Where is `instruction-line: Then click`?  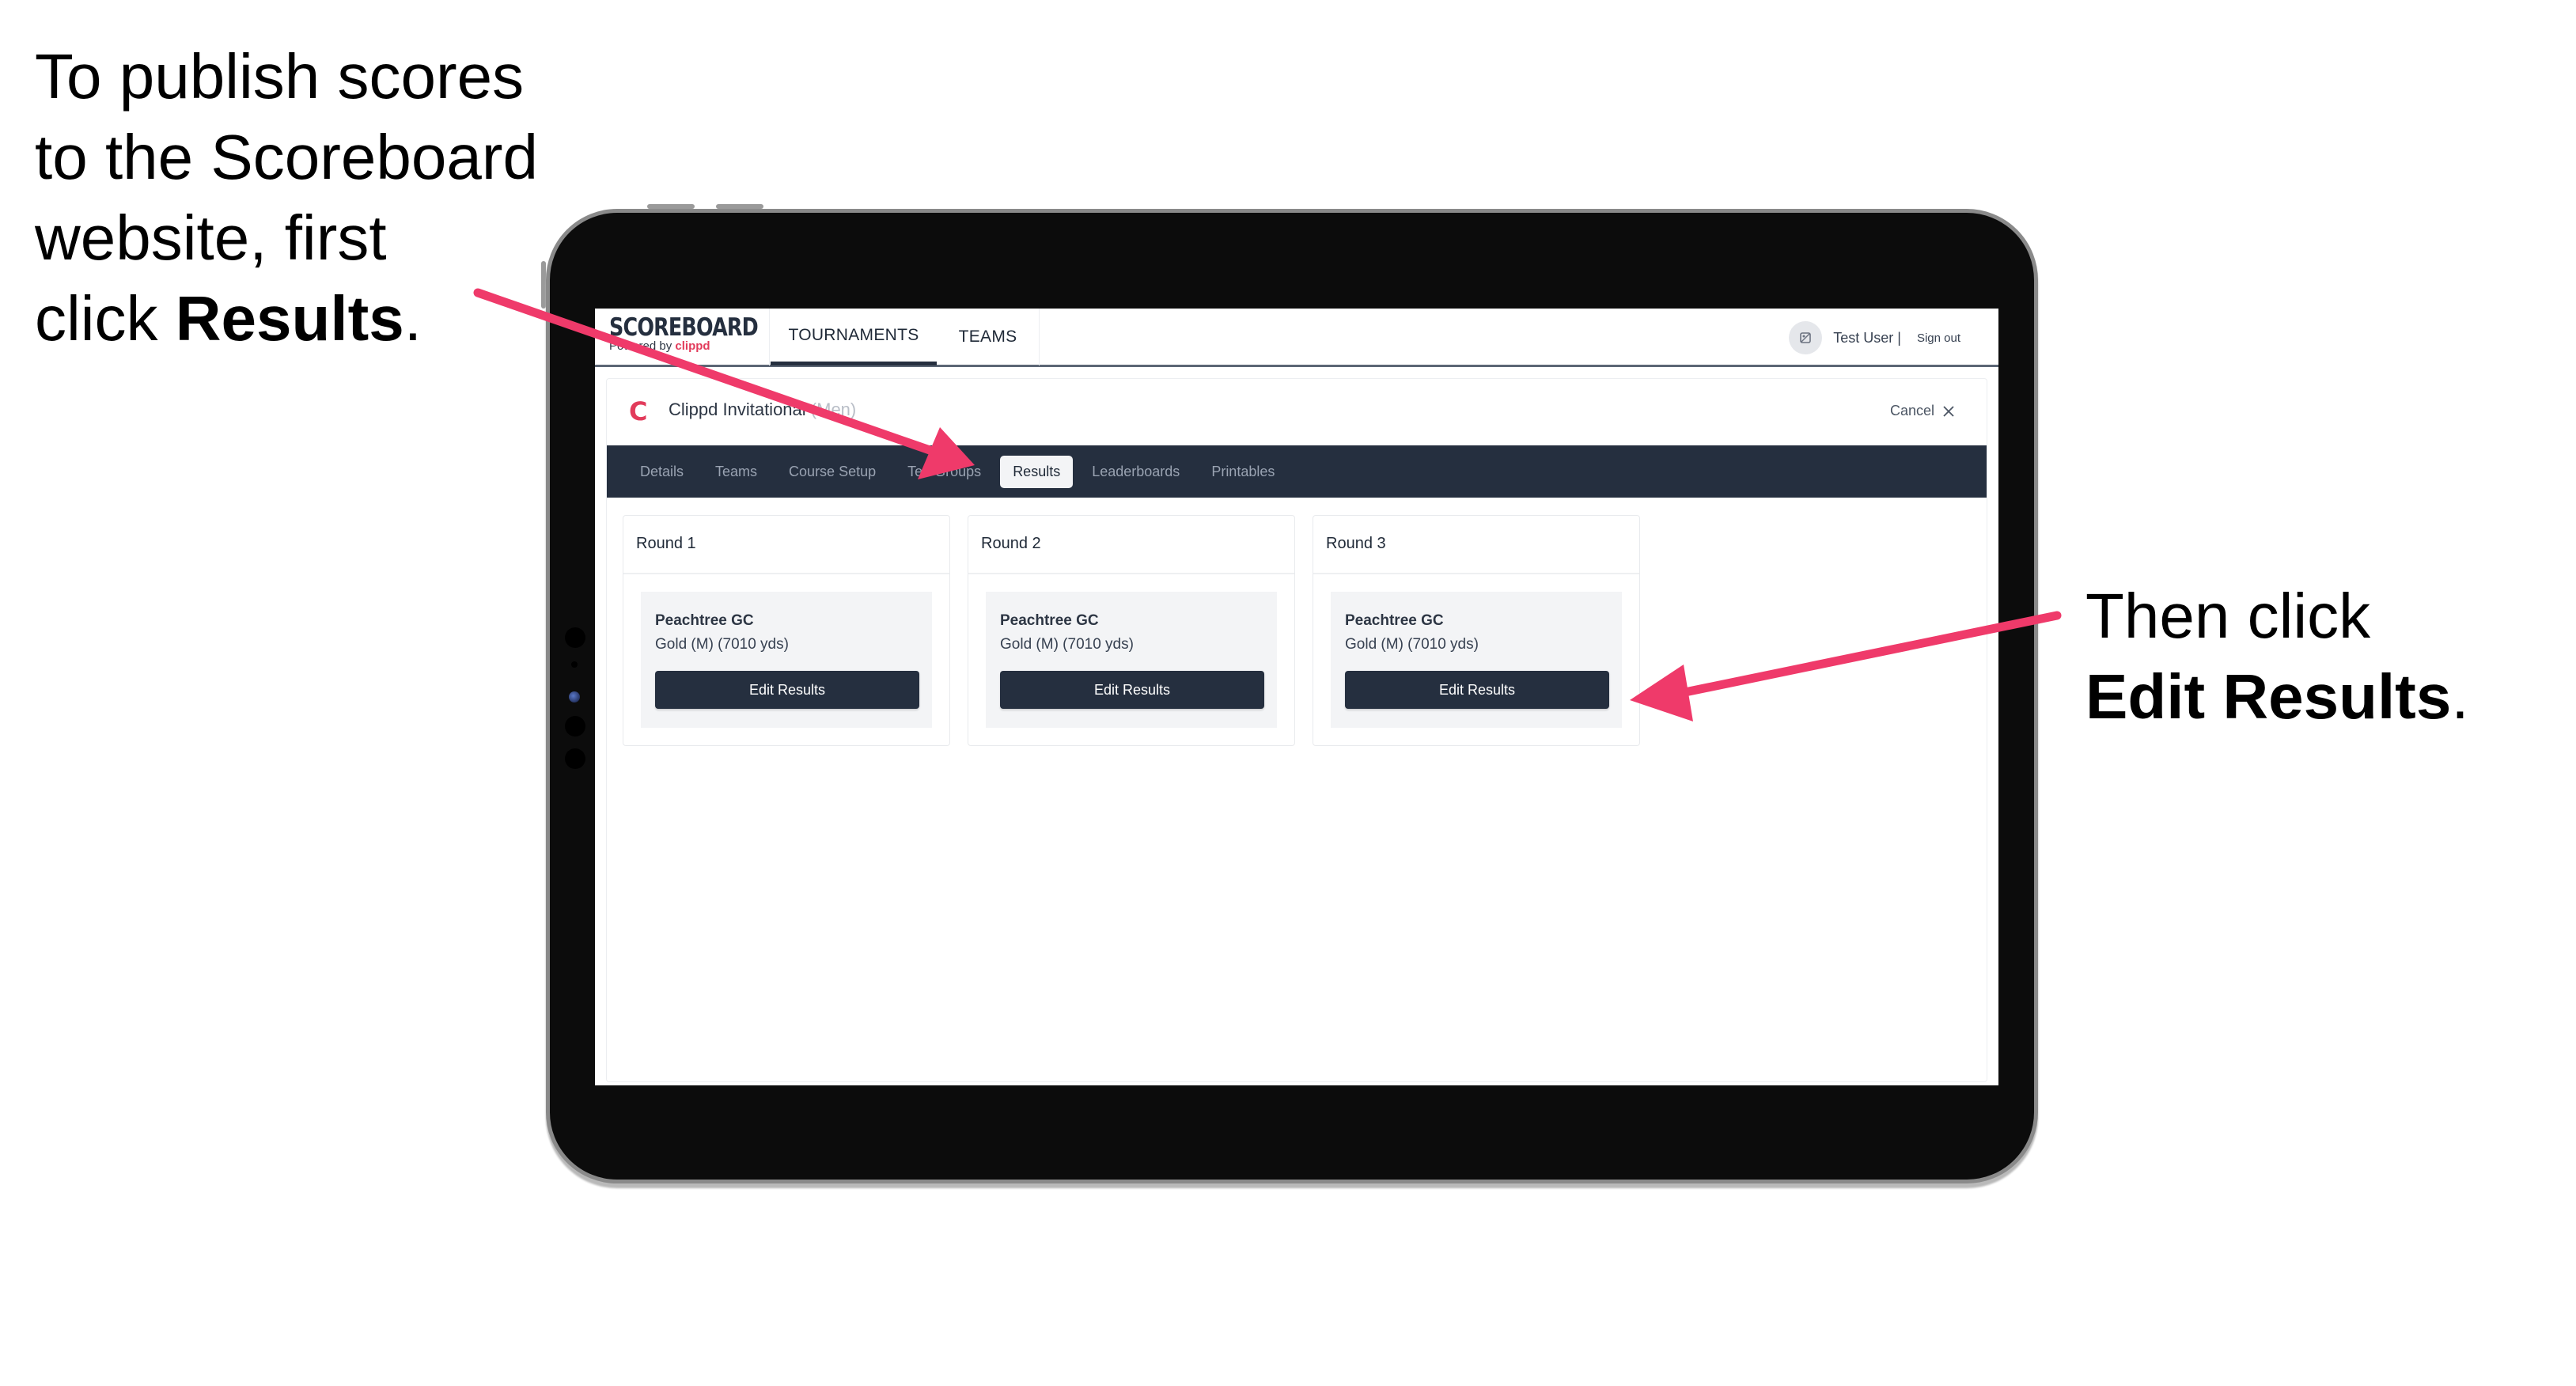 instruction-line: Then click is located at coordinates (2228, 616).